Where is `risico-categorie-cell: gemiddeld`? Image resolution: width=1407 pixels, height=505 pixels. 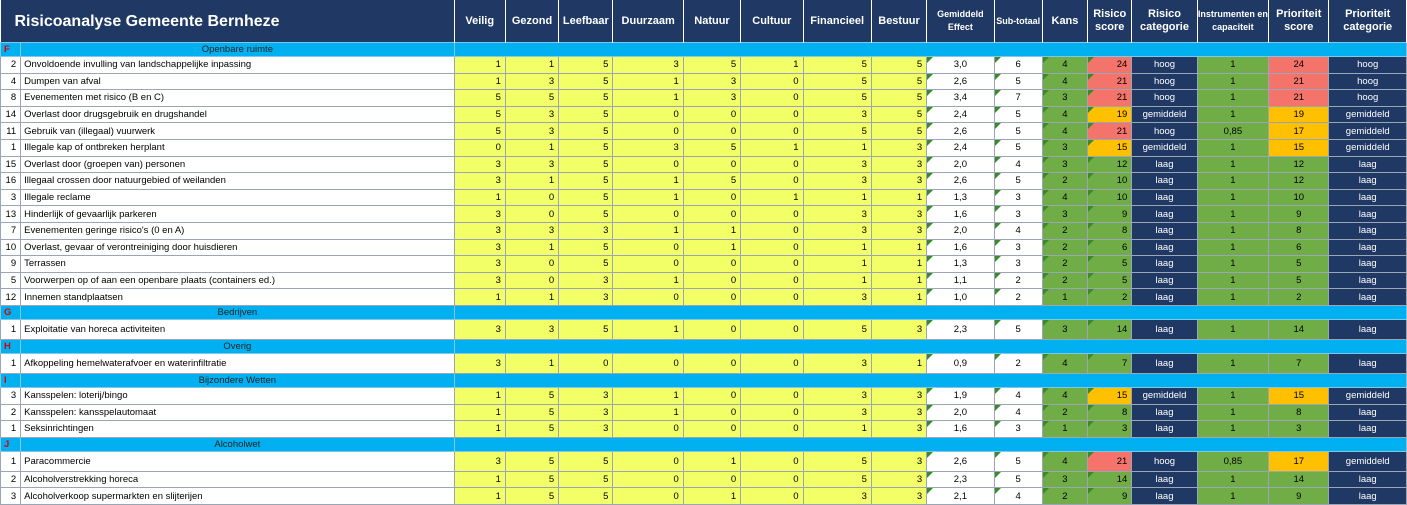
risico-categorie-cell: gemiddeld is located at coordinates (1164, 395).